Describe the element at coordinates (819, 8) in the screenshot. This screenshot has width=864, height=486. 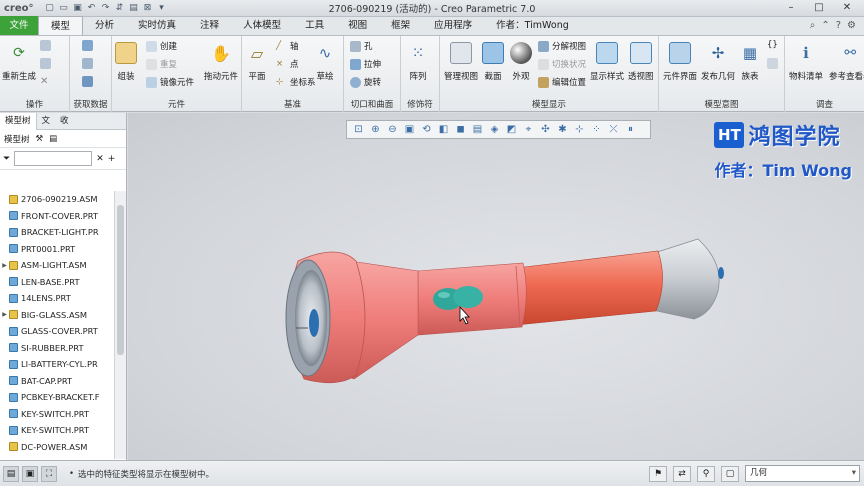
I see `maximize-icon: □` at that location.